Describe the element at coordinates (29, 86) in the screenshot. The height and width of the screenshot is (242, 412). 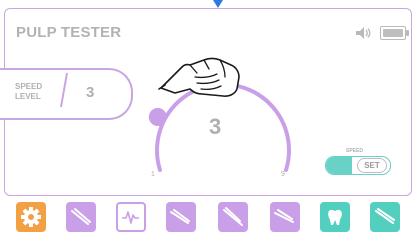
I see `speed-label-line1: SPEED` at that location.